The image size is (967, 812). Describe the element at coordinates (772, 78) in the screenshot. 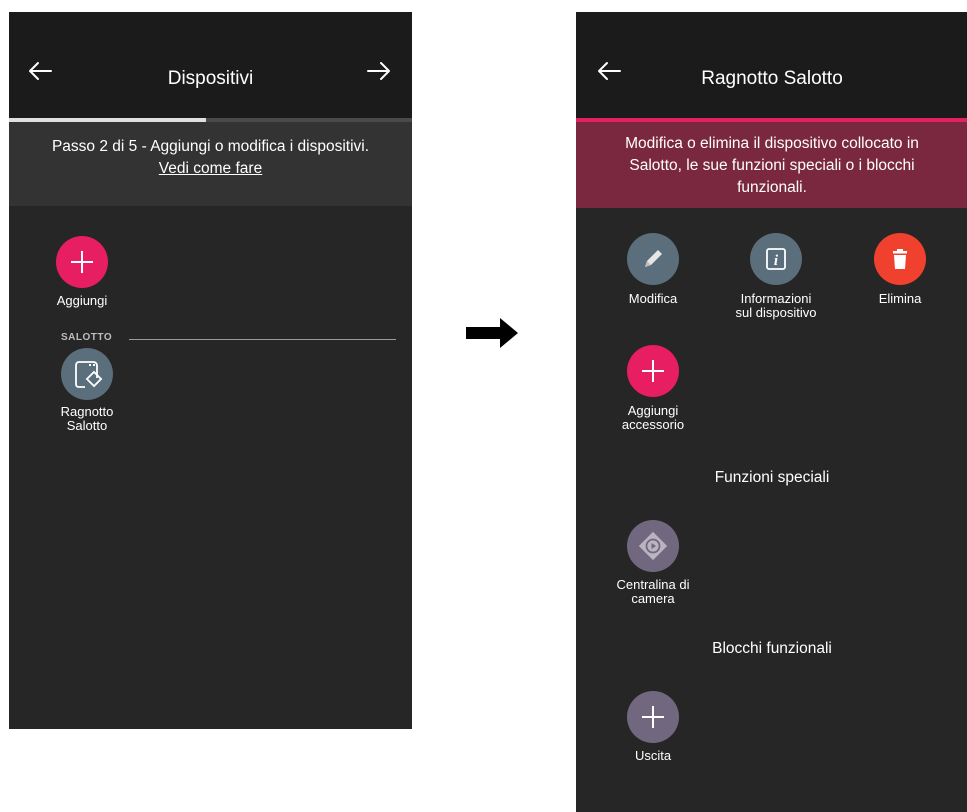

I see `page-title: Ragnotto Salotto` at that location.